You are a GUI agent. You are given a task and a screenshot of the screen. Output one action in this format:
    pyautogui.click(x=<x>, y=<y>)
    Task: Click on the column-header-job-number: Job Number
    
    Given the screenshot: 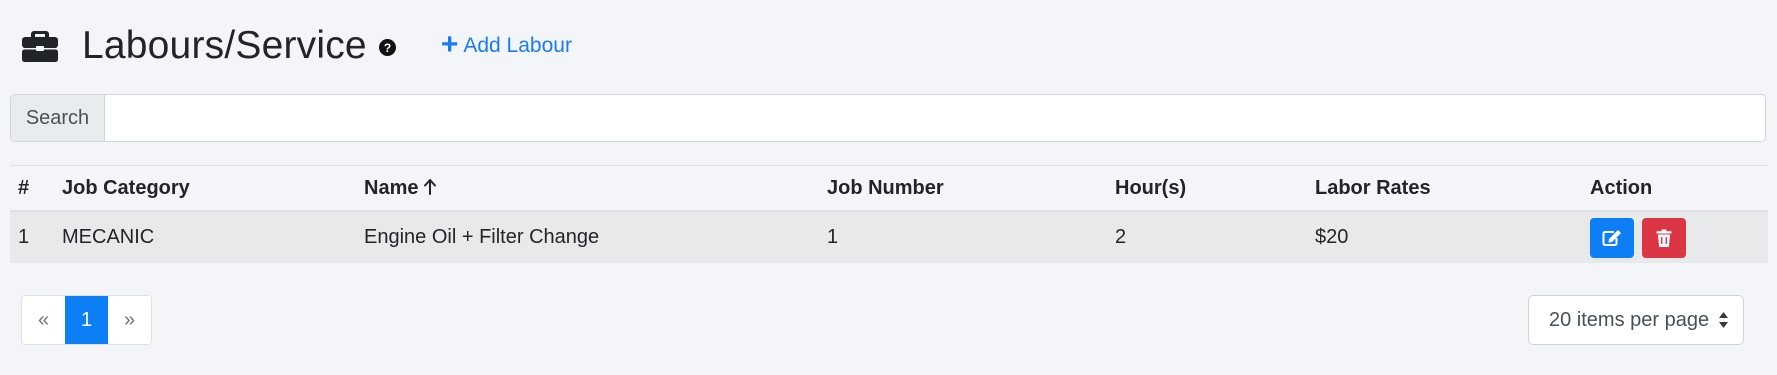 What is the action you would take?
    pyautogui.click(x=971, y=189)
    